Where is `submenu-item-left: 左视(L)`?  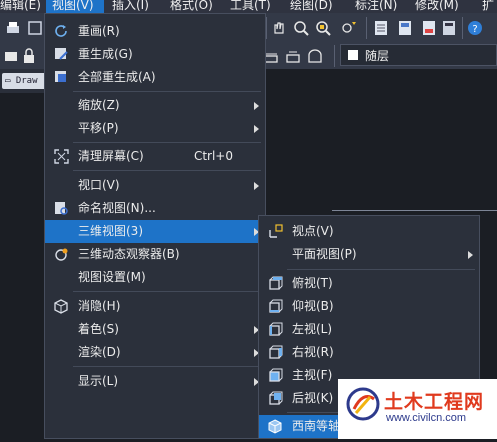
submenu-item-left: 左视(L) is located at coordinates (369, 329).